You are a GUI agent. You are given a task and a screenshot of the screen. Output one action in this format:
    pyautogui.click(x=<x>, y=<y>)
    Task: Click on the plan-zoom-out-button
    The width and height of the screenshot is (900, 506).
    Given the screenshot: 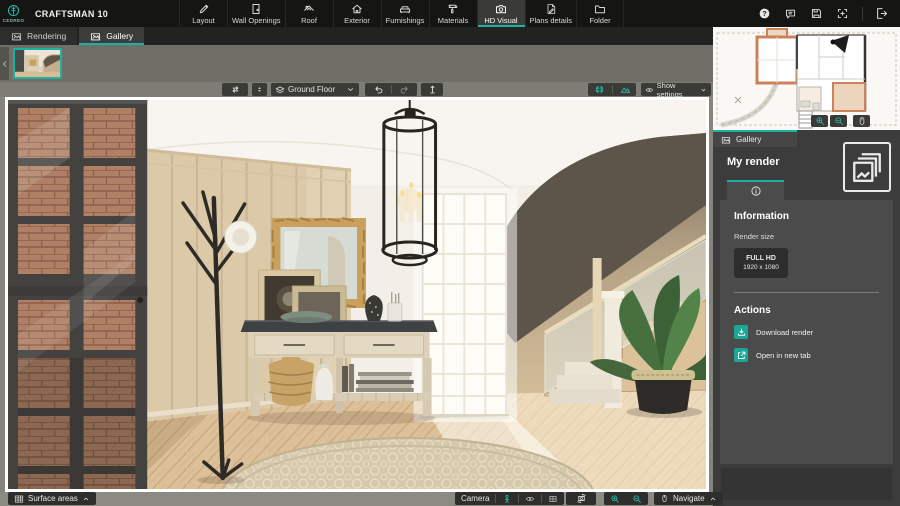 What is the action you would take?
    pyautogui.click(x=838, y=121)
    